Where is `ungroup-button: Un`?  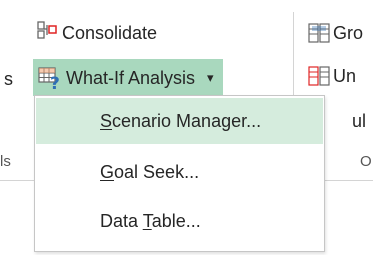
ungroup-button: Un is located at coordinates (340, 78).